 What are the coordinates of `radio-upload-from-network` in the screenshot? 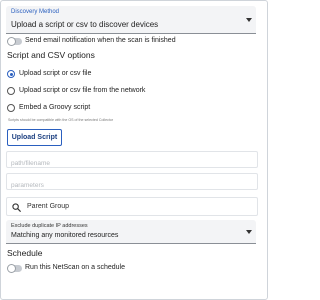 It's located at (11, 91).